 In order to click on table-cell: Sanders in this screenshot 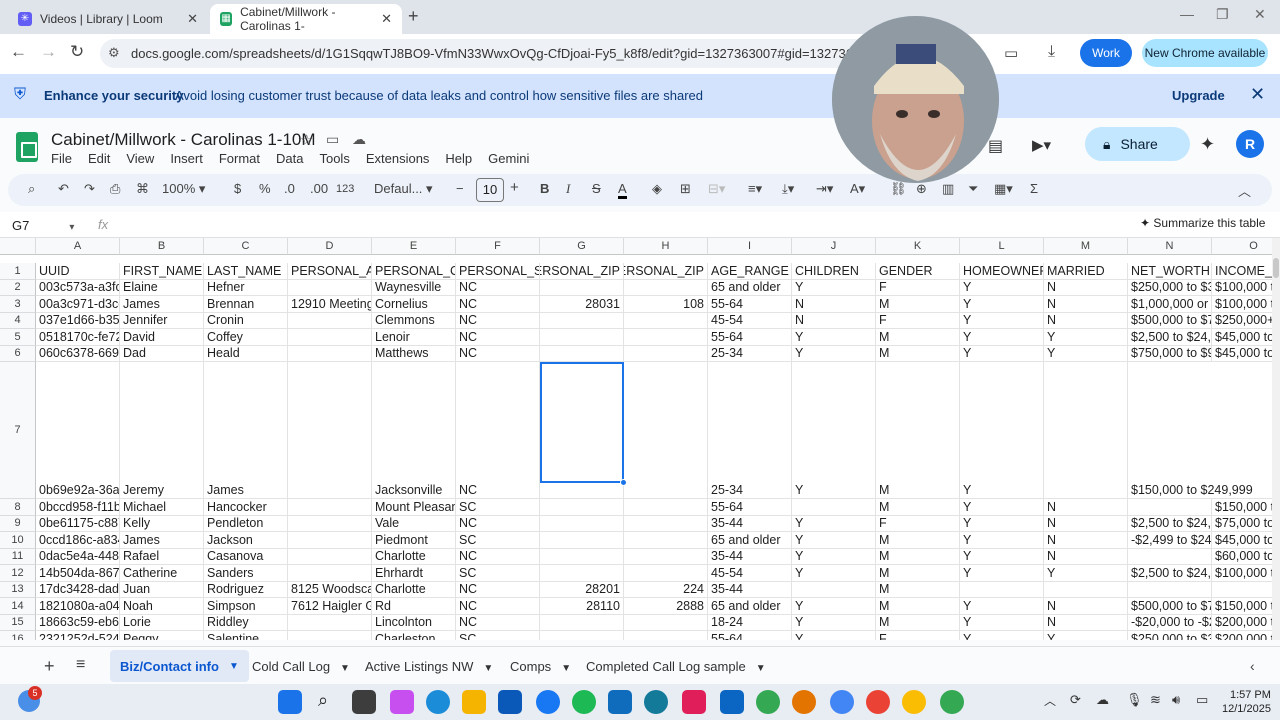, I will do `click(246, 573)`.